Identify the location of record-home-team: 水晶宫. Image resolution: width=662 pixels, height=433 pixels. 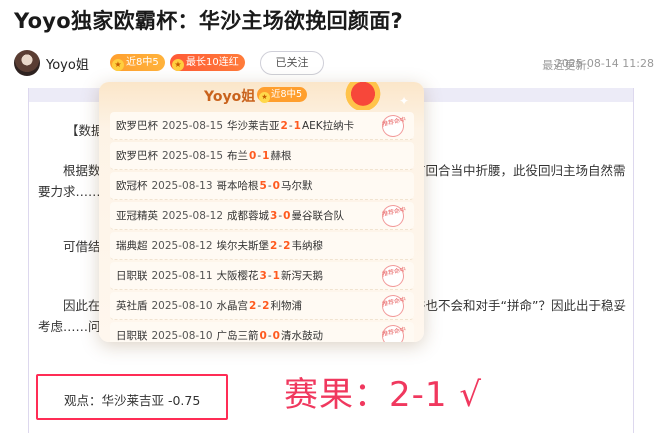
(232, 306).